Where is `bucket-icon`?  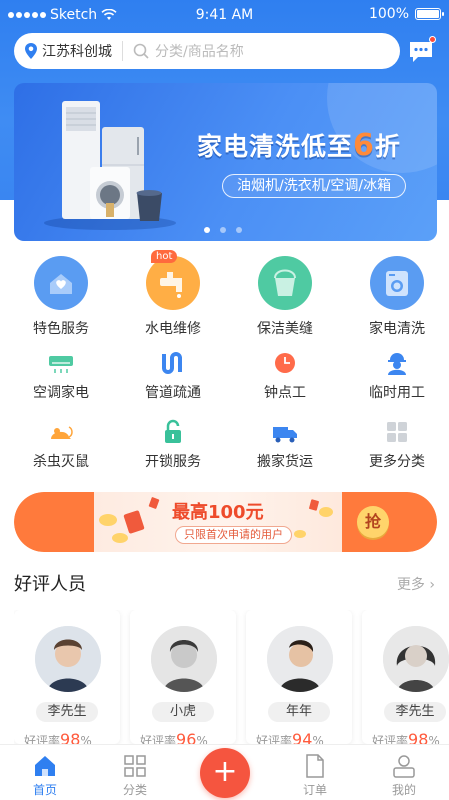
bucket-icon is located at coordinates (285, 283).